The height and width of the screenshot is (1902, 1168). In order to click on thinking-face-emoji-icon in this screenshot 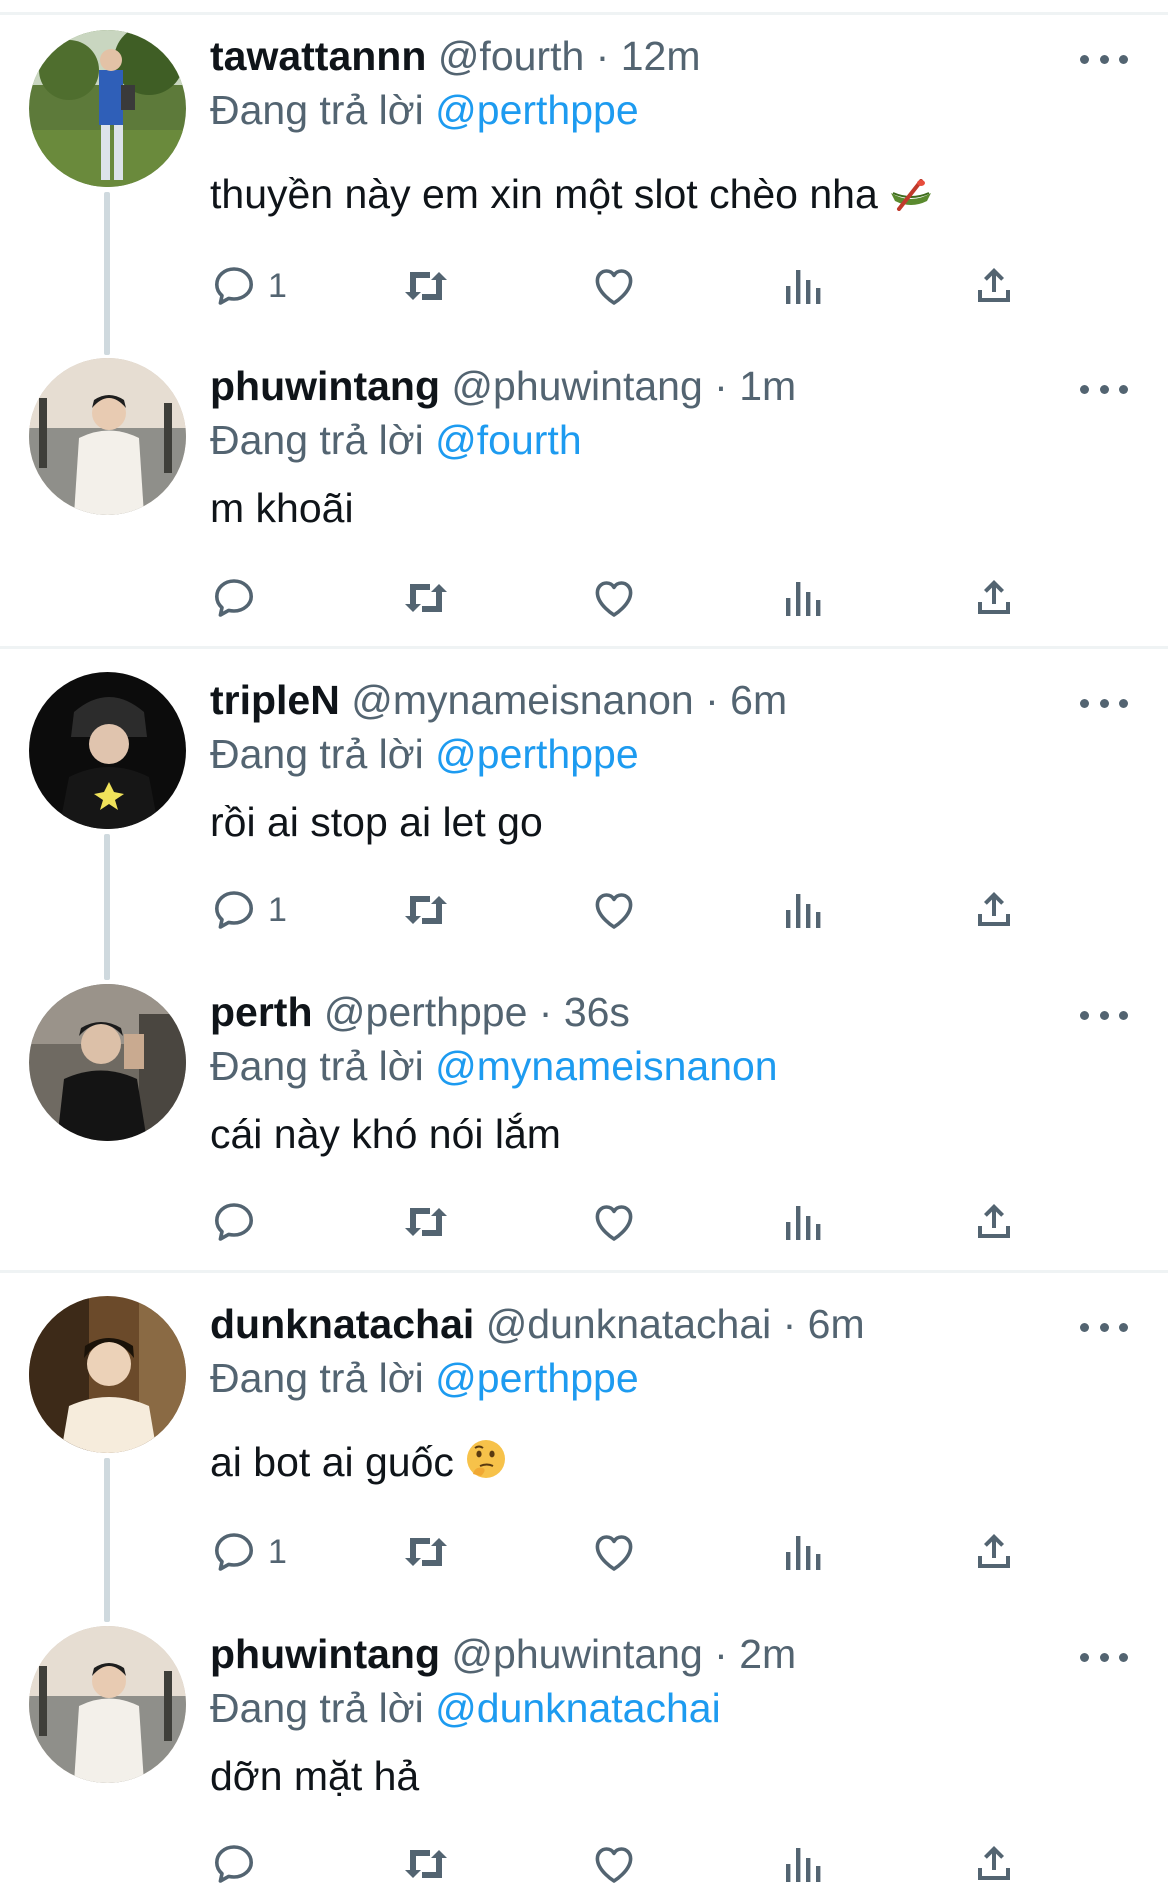, I will do `click(486, 1465)`.